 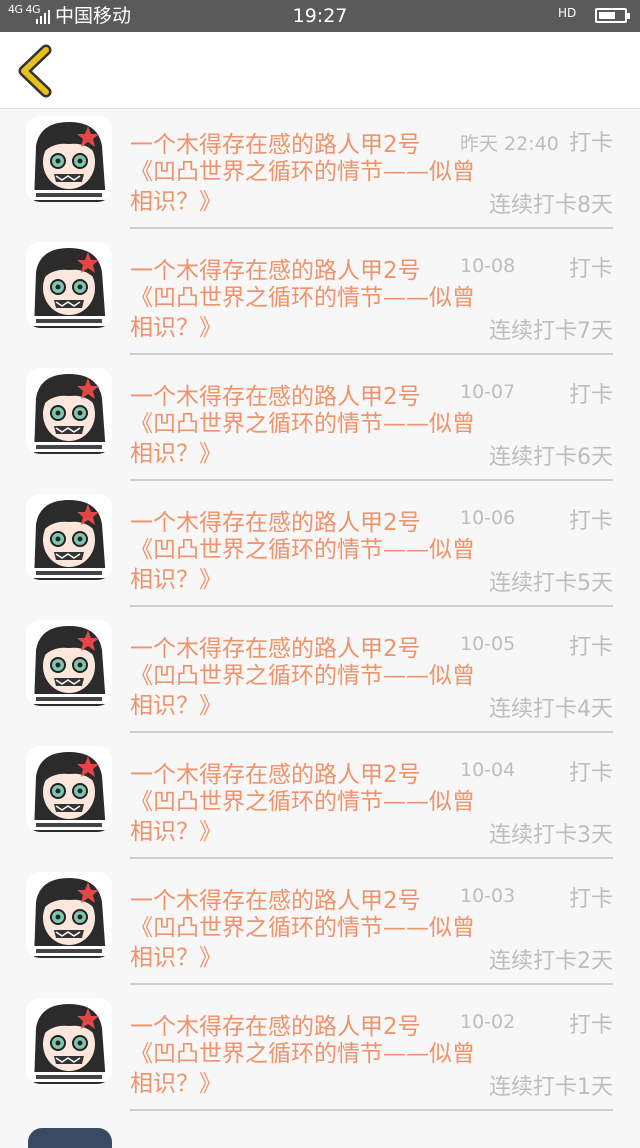 I want to click on streak-count: 连续打卡6天, so click(x=551, y=457).